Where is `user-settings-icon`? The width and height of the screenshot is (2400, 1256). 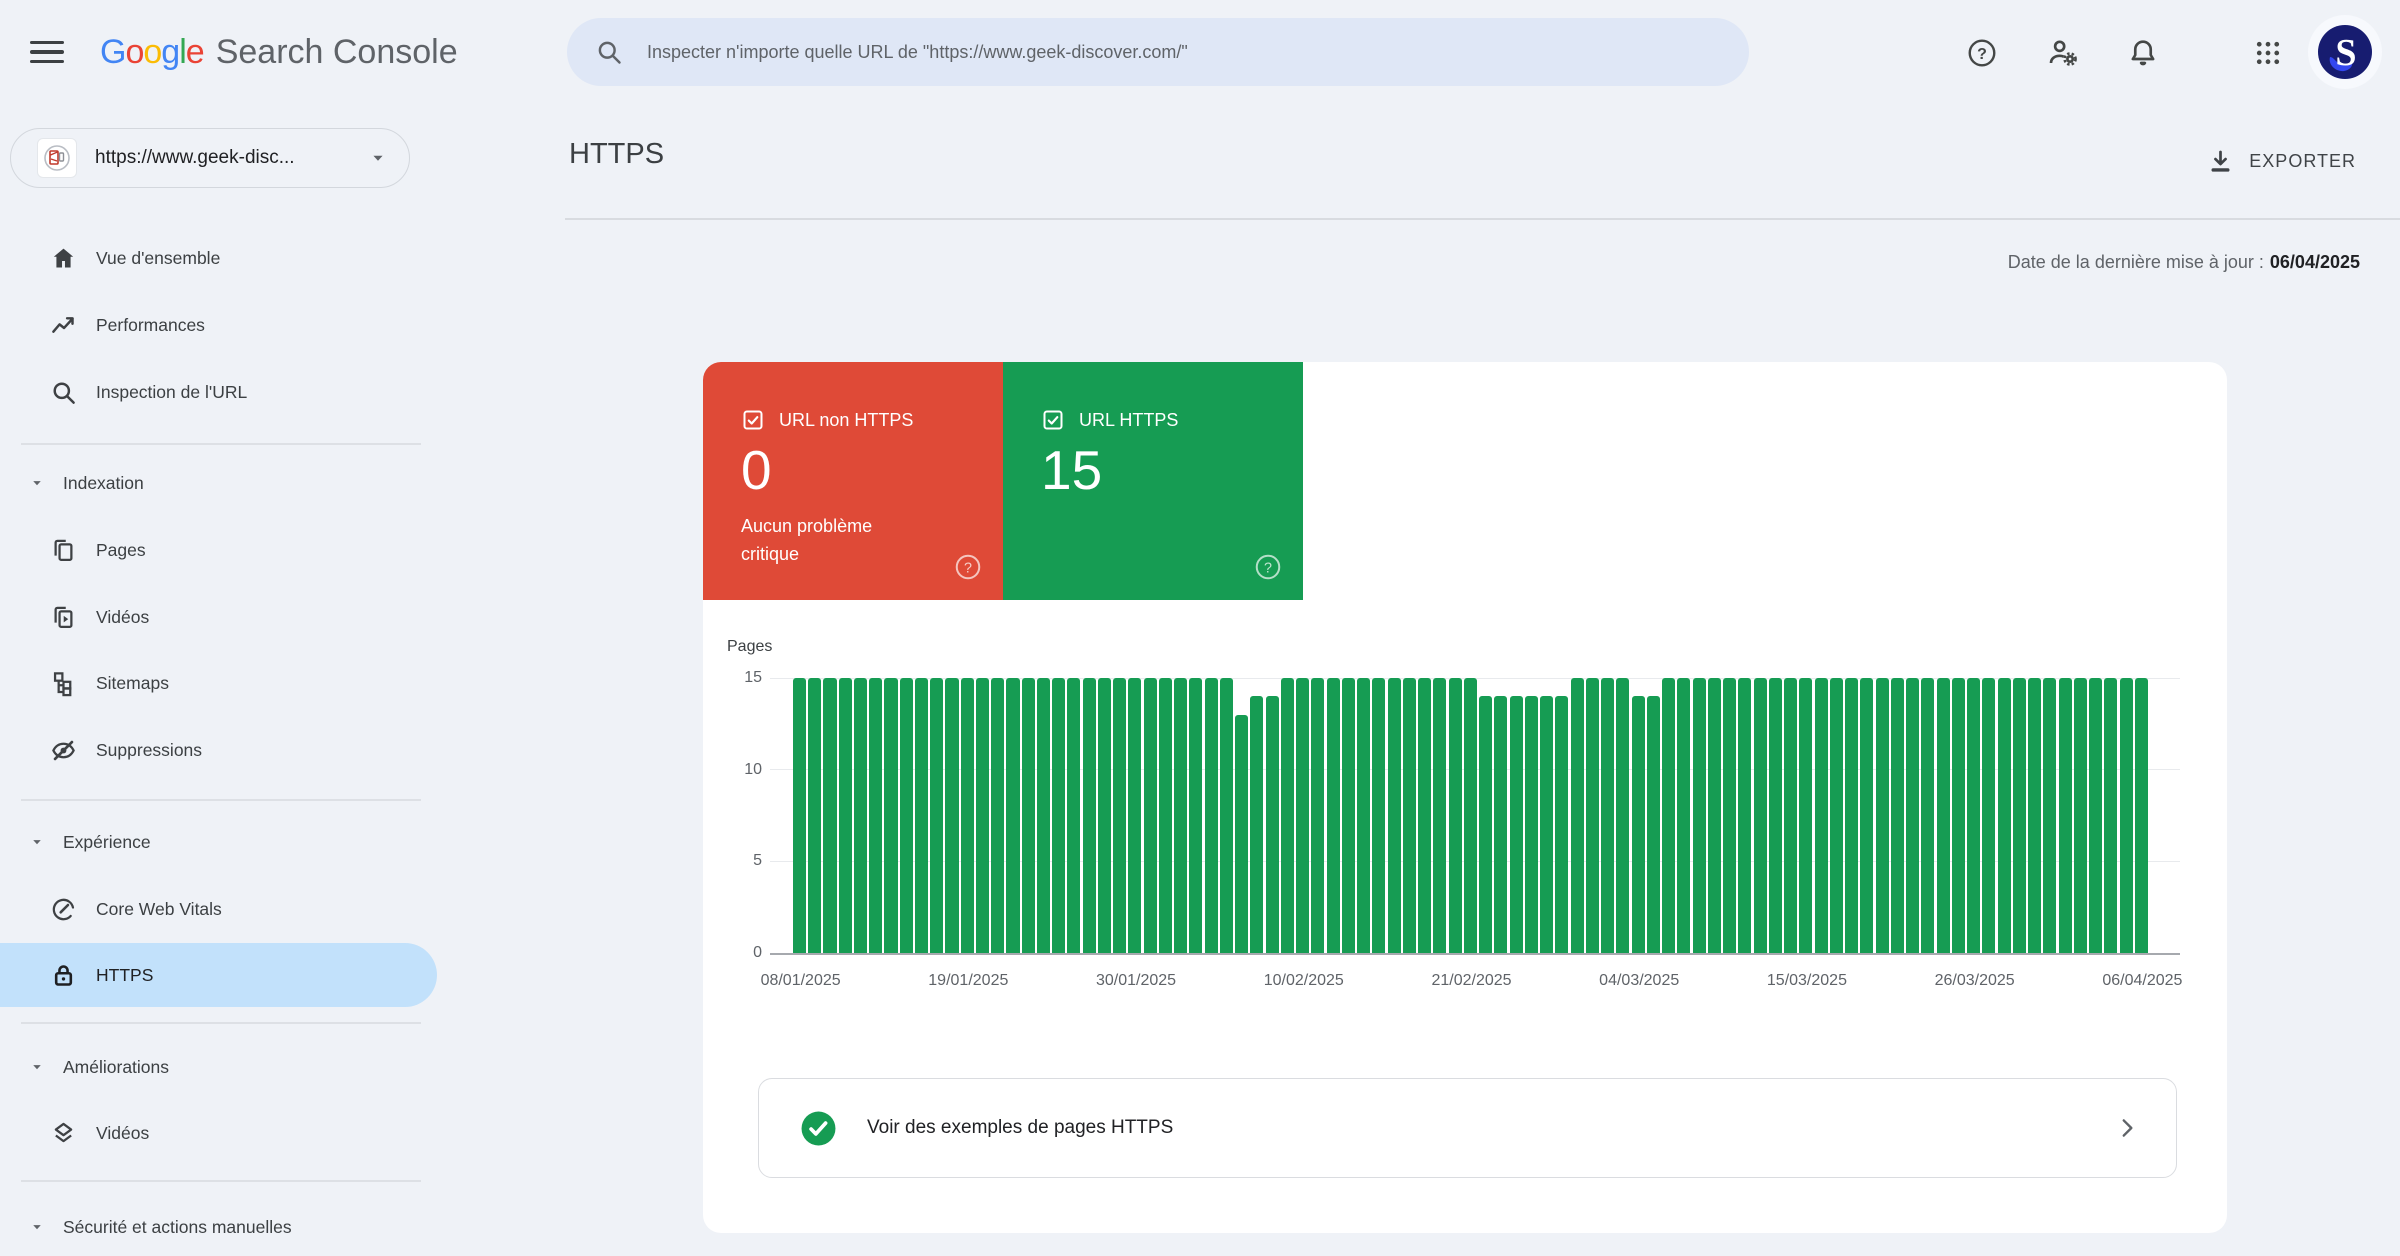 user-settings-icon is located at coordinates (2063, 53).